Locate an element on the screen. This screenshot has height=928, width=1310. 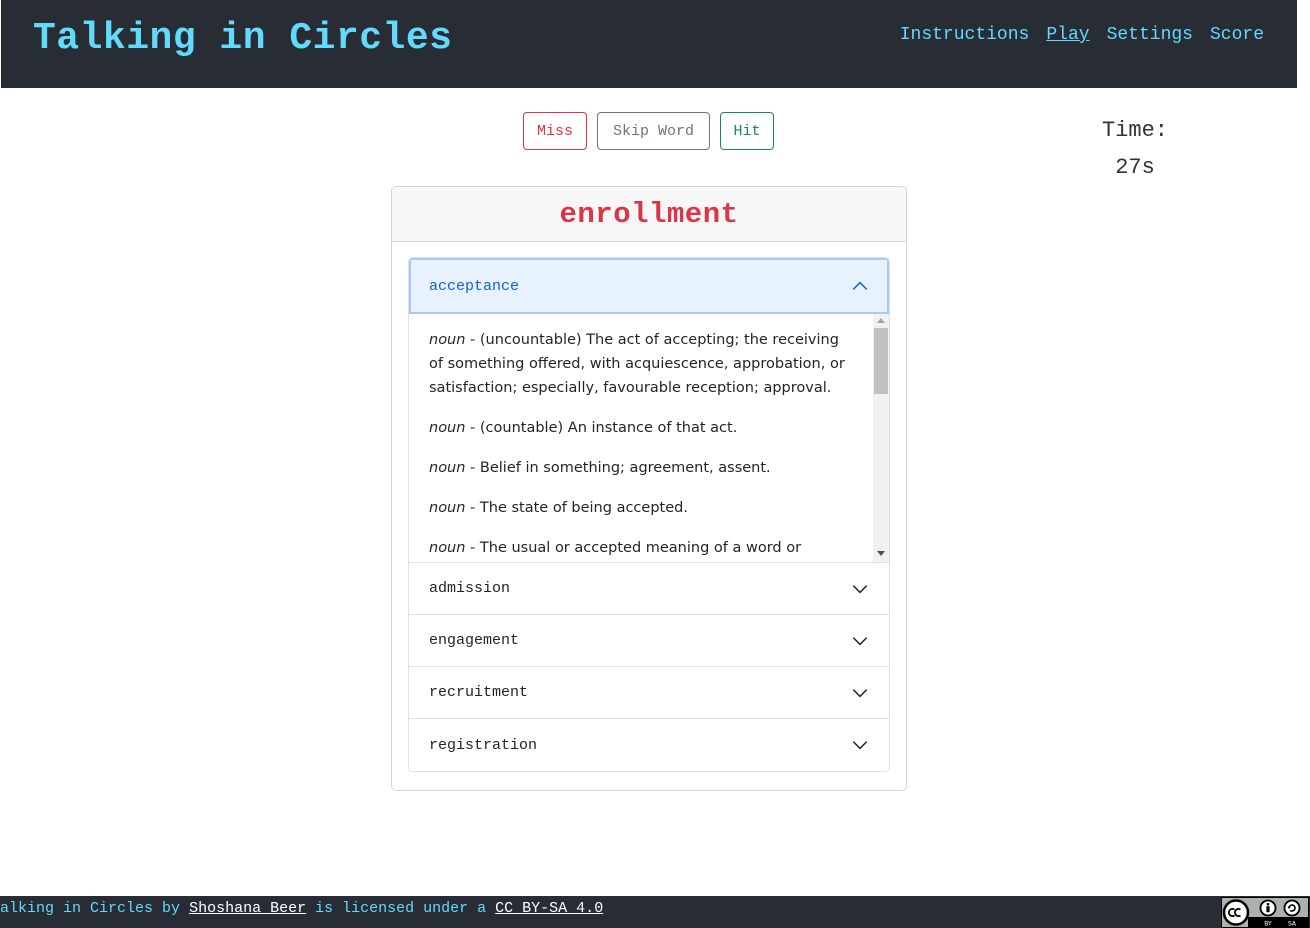
accordion-button-recruitment: recruitment is located at coordinates (649, 693).